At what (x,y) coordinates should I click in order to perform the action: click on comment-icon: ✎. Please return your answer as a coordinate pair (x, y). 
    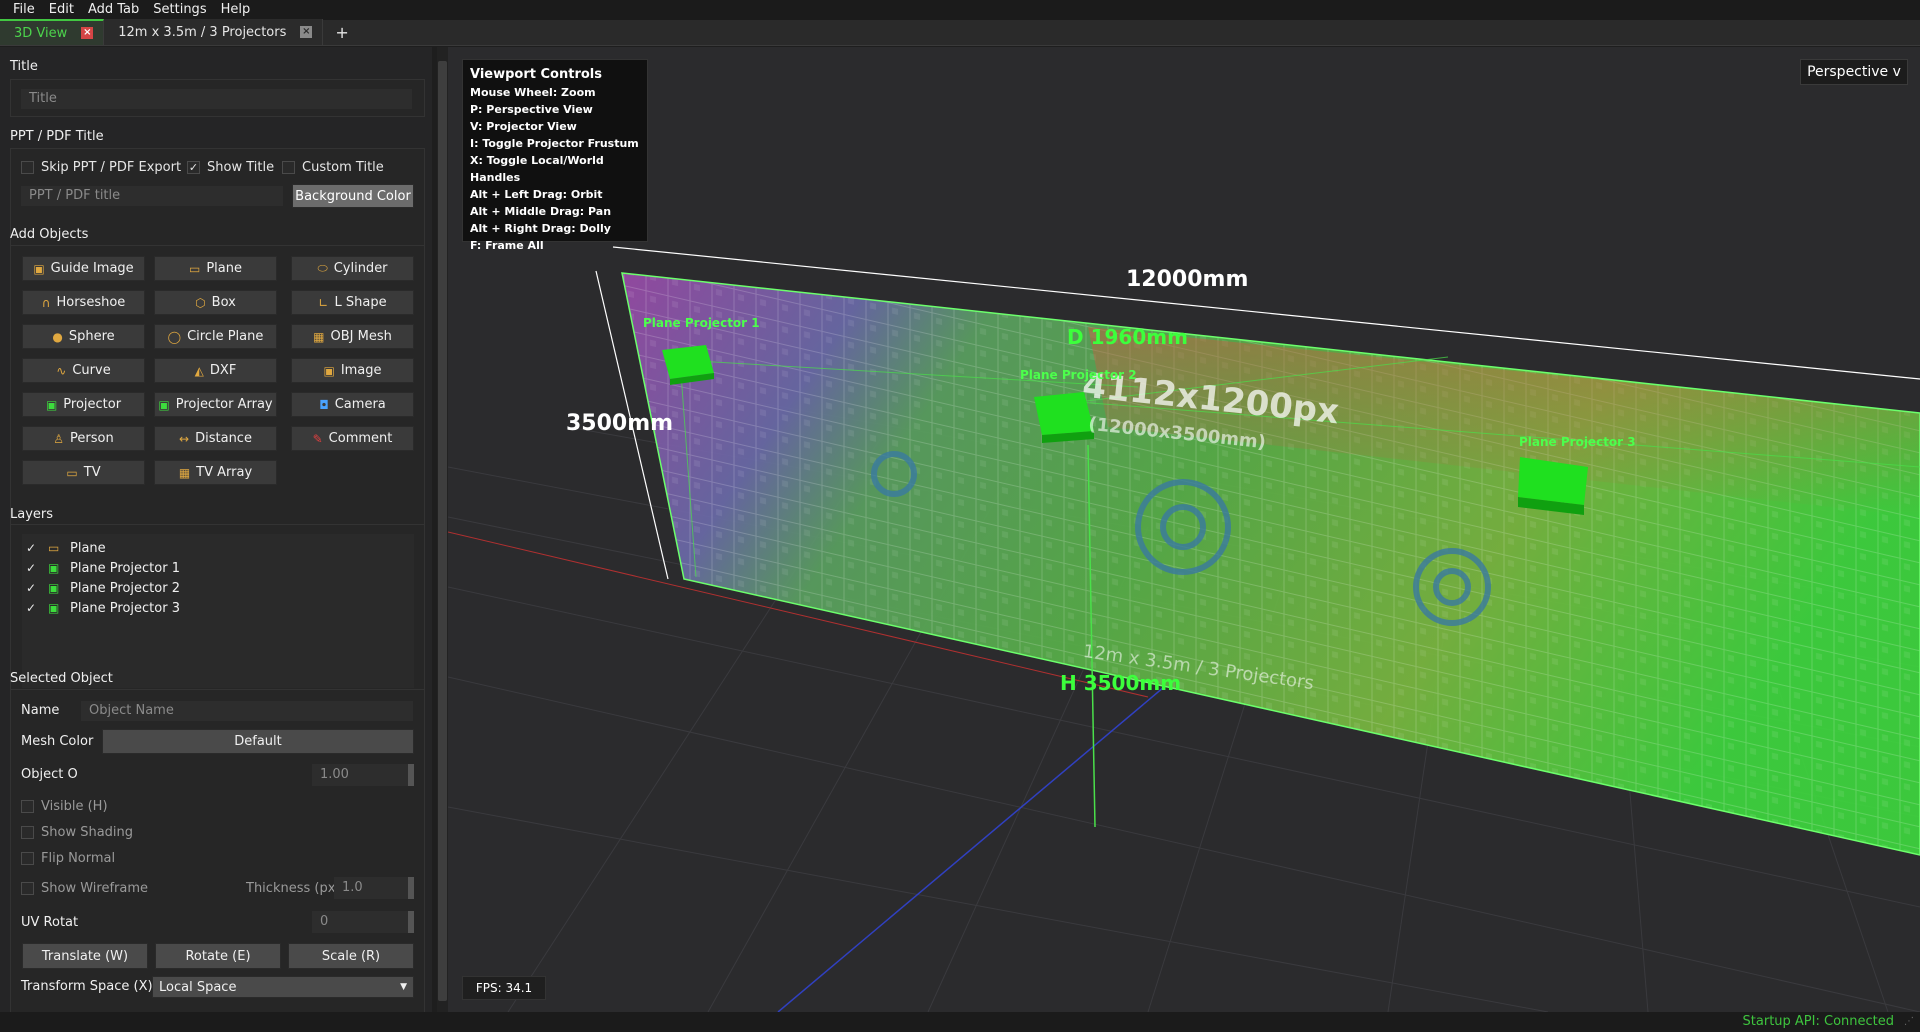
    Looking at the image, I should click on (317, 438).